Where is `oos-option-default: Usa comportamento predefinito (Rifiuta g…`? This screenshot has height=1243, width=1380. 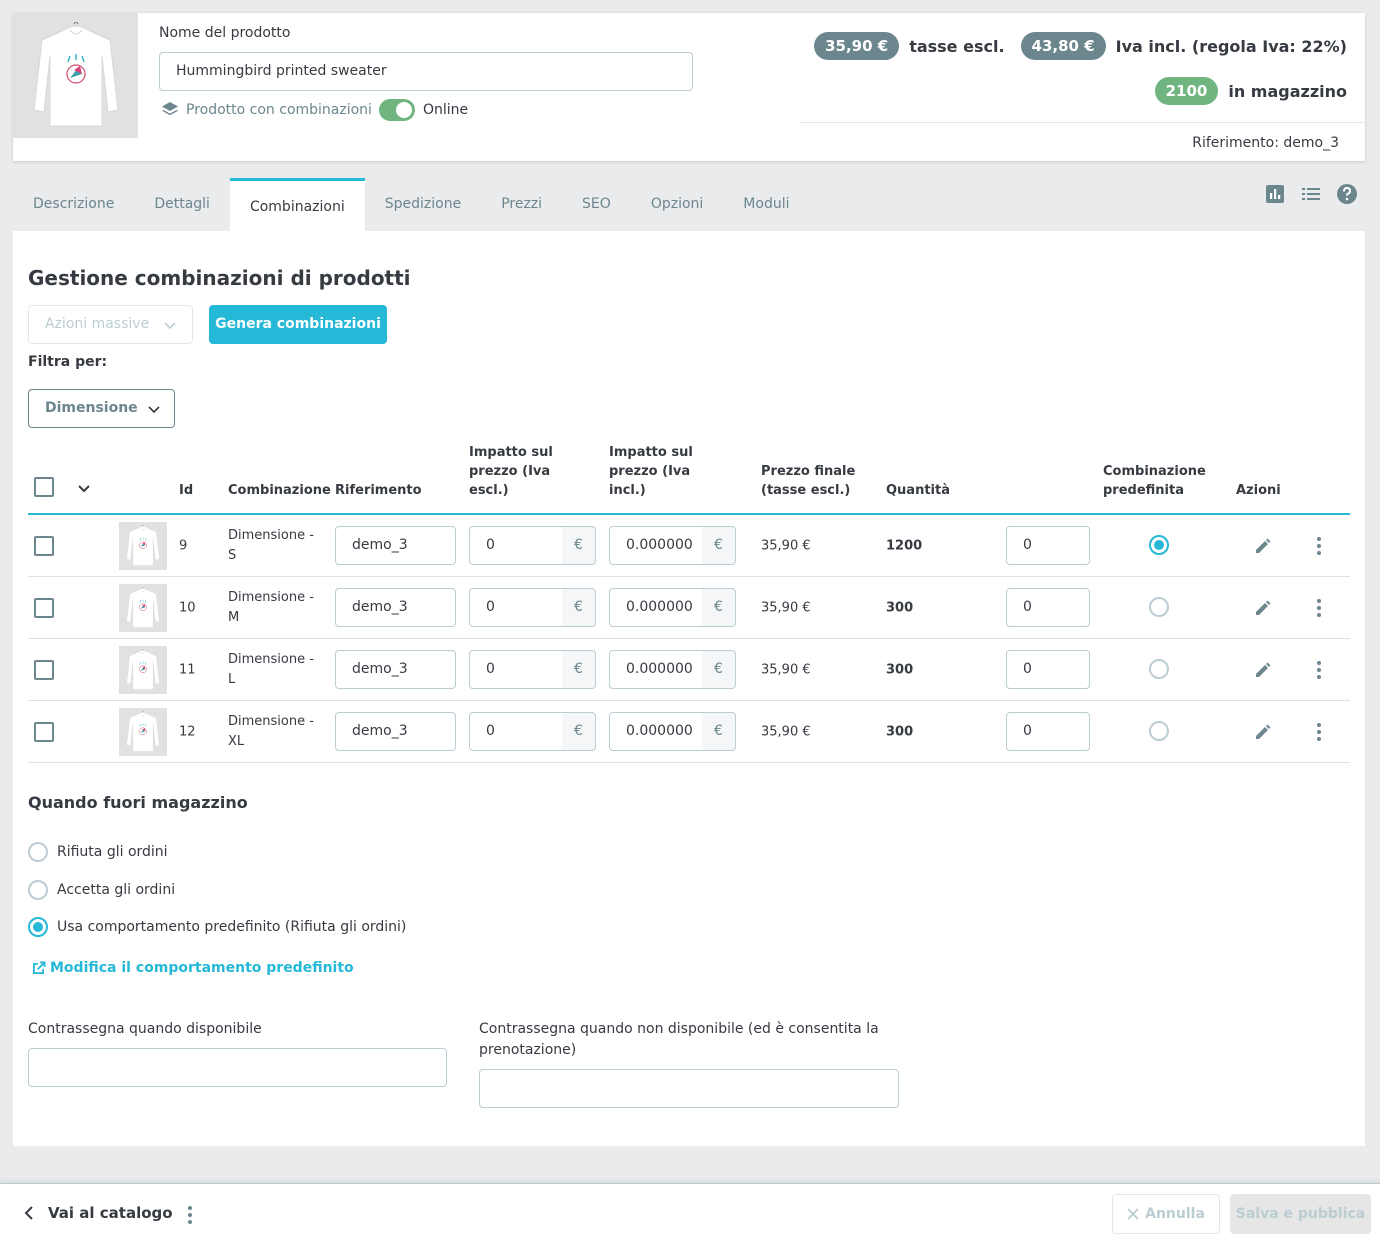
oos-option-default: Usa comportamento predefinito (Rifiuta g… is located at coordinates (217, 927).